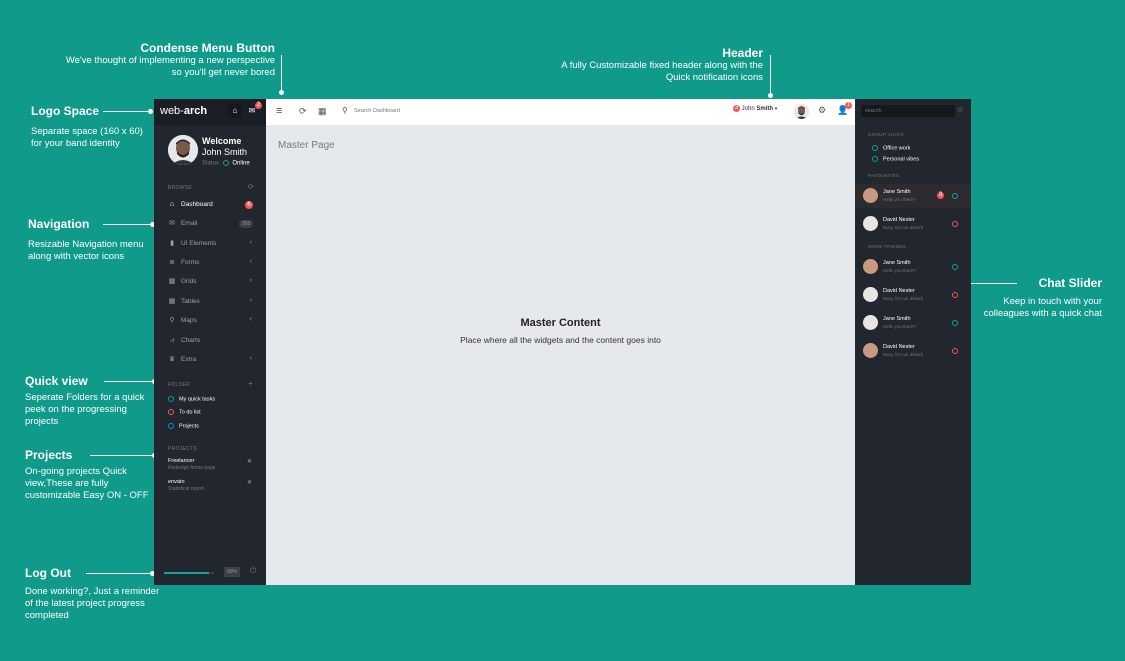 The width and height of the screenshot is (1125, 661). What do you see at coordinates (189, 281) in the screenshot?
I see `nav-item-label: Grids` at bounding box center [189, 281].